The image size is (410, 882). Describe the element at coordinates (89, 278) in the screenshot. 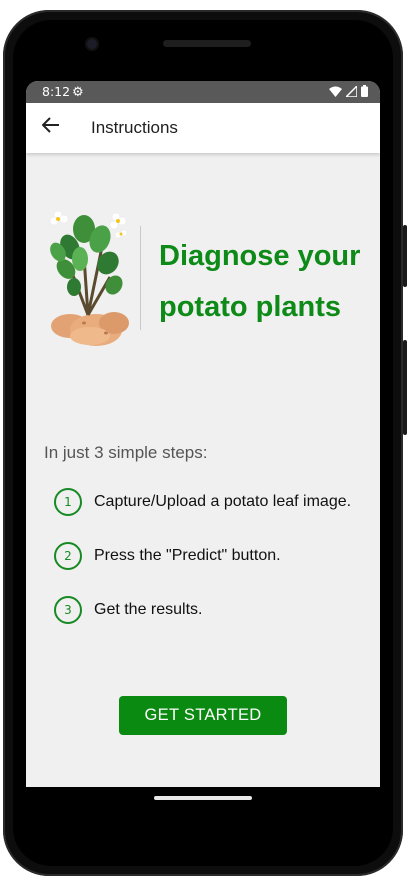

I see `potato-plant-illustration` at that location.